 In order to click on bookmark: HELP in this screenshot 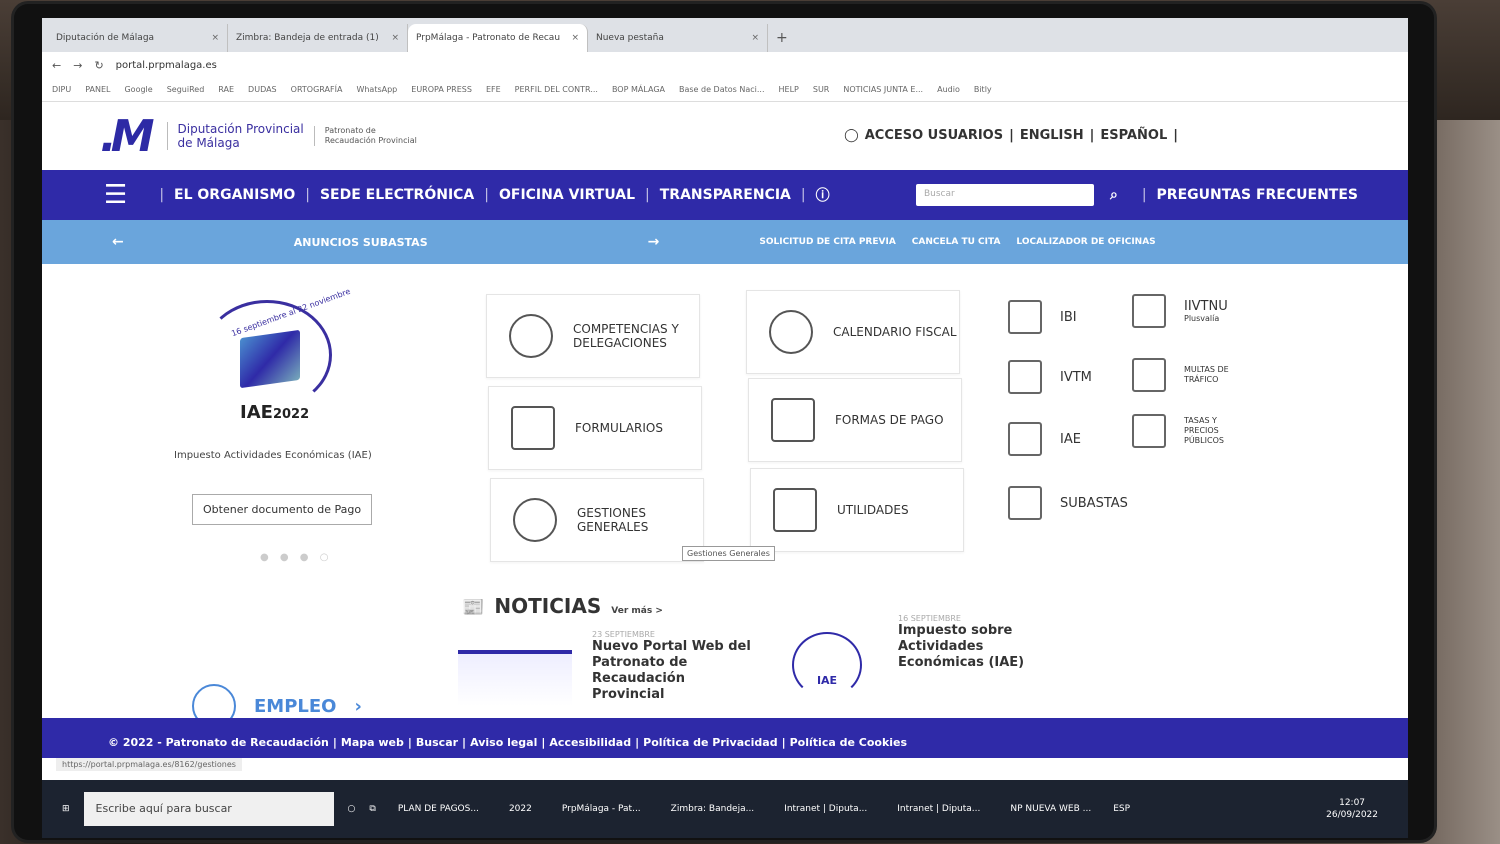, I will do `click(789, 89)`.